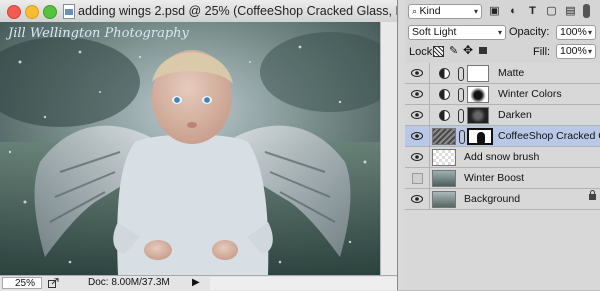 The width and height of the screenshot is (600, 291). I want to click on layer-name: Matte, so click(511, 73).